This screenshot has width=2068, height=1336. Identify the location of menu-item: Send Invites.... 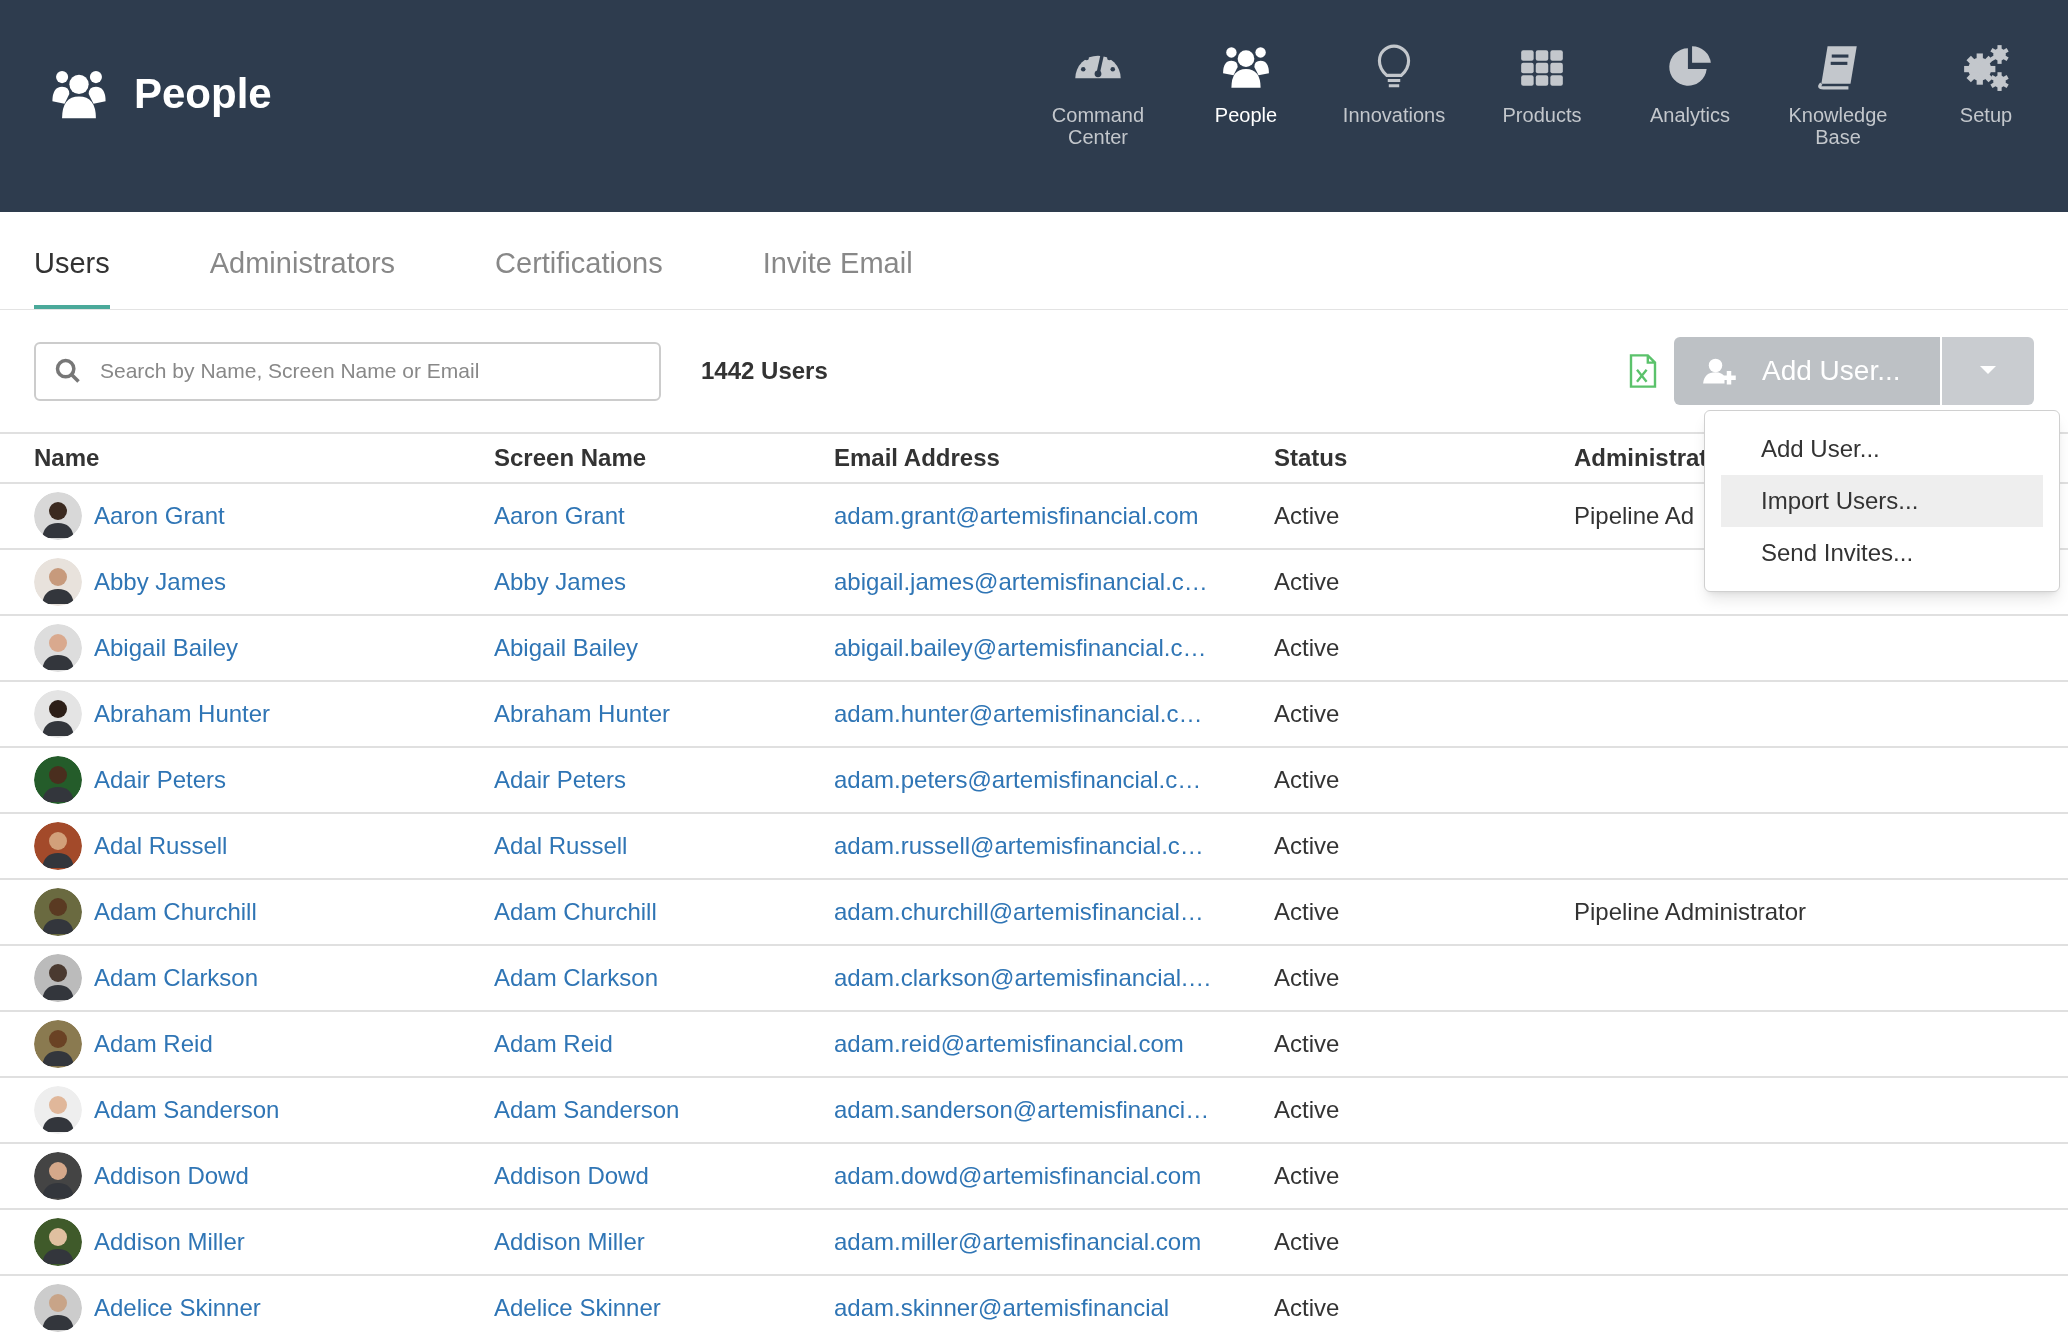
(1882, 553).